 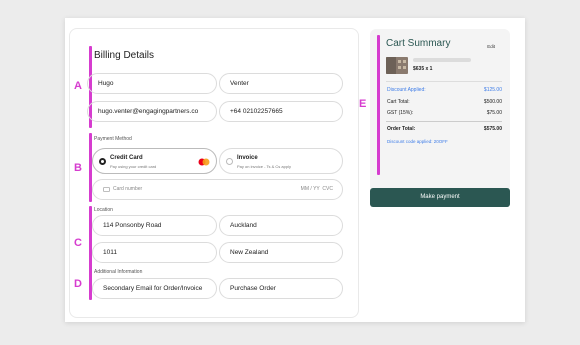 What do you see at coordinates (418, 43) in the screenshot?
I see `cart-title: Cart Summary` at bounding box center [418, 43].